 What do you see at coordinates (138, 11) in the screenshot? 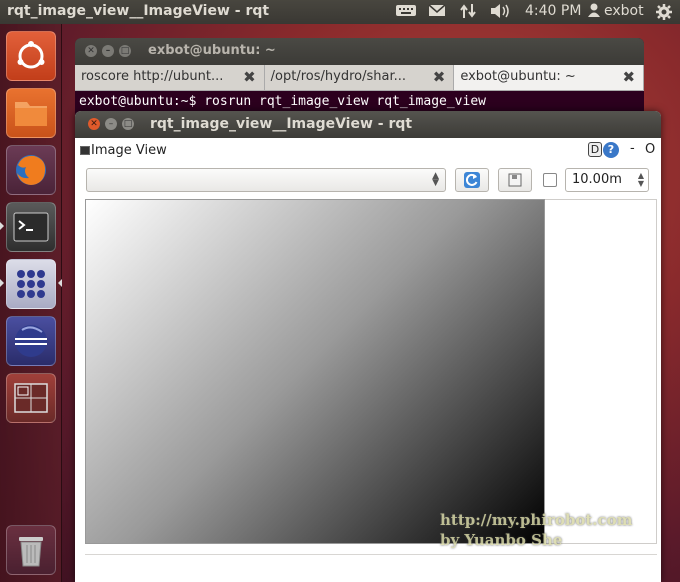
I see `top-panel-app-title: rqt_image_view__ImageView - rqt` at bounding box center [138, 11].